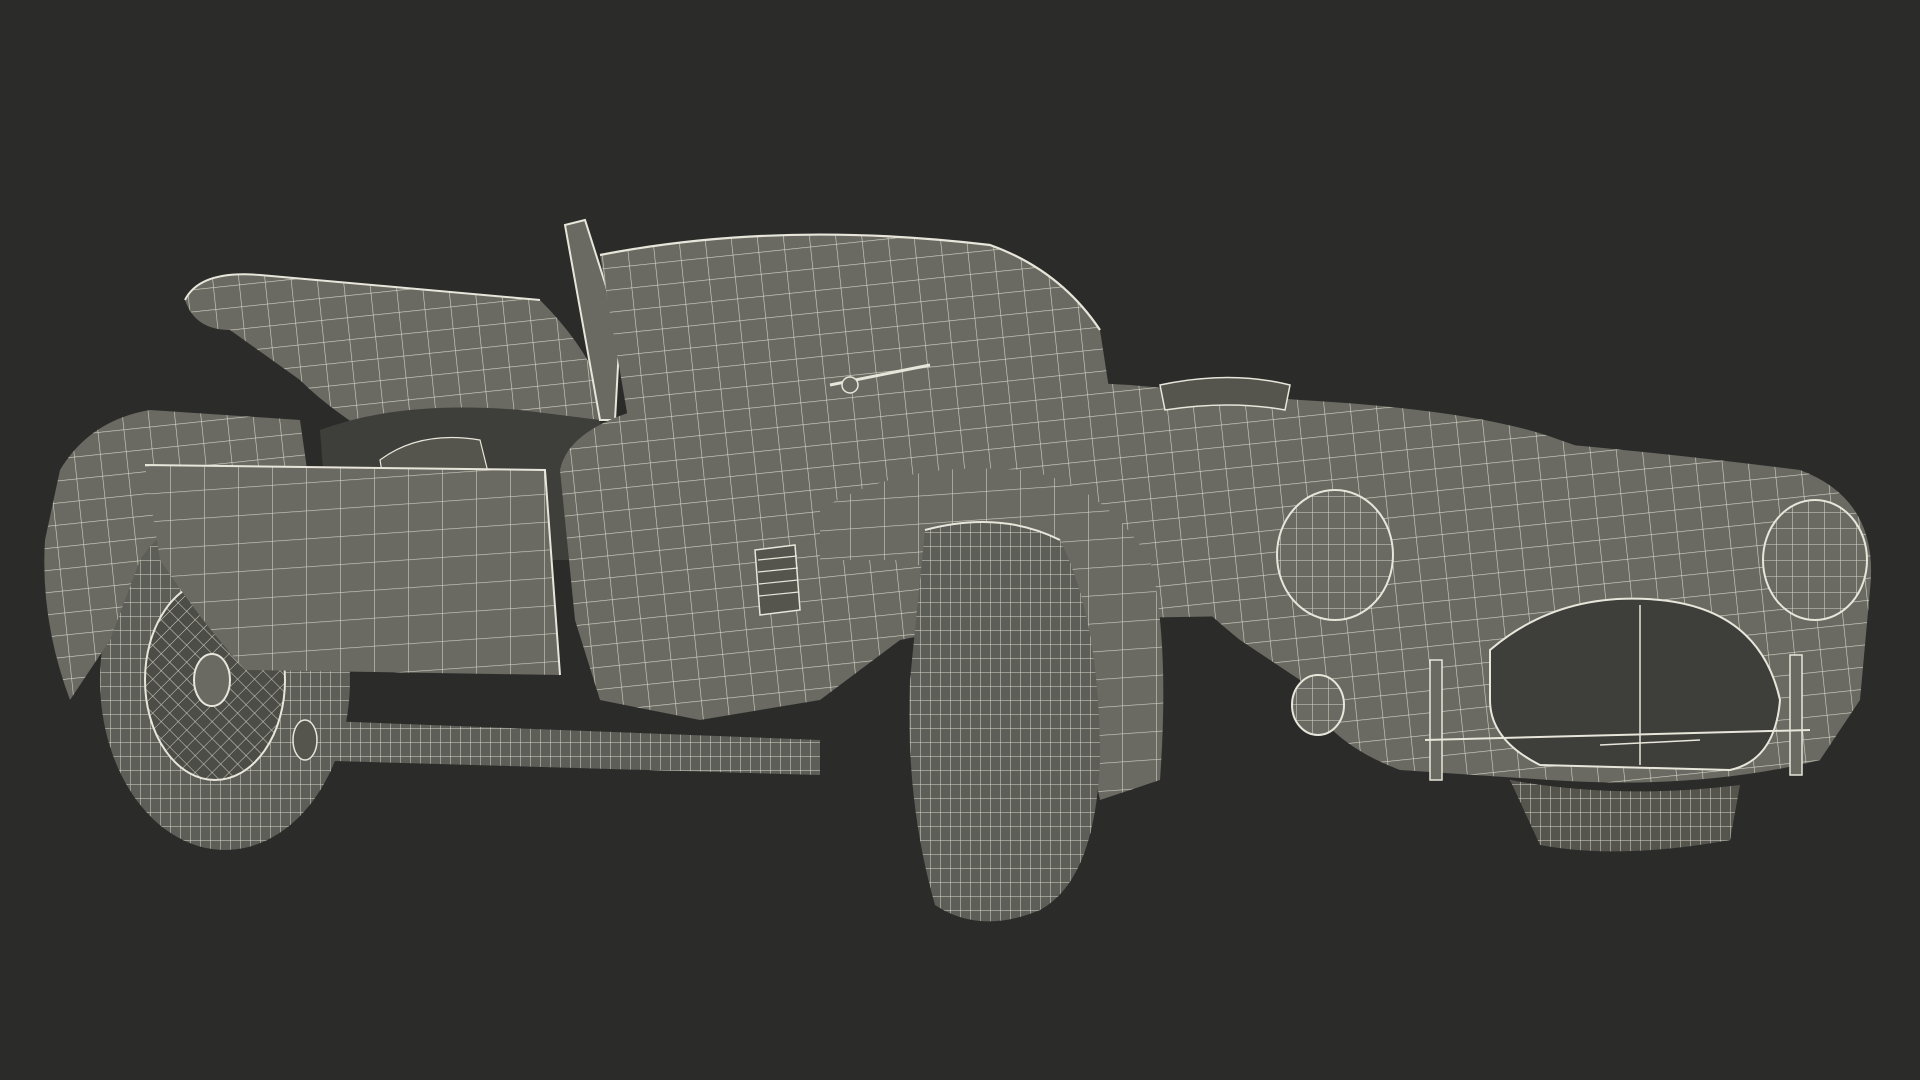  What do you see at coordinates (1625, 816) in the screenshot?
I see `lower-valance` at bounding box center [1625, 816].